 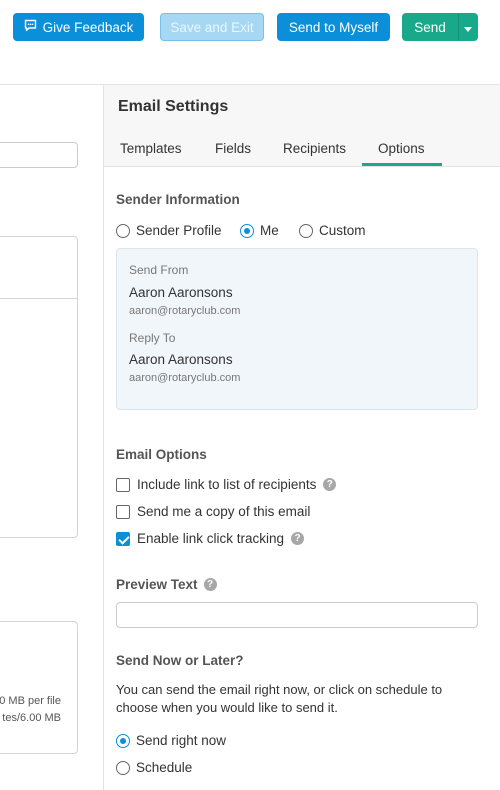 I want to click on send-right-now-label: Send right now, so click(x=181, y=740).